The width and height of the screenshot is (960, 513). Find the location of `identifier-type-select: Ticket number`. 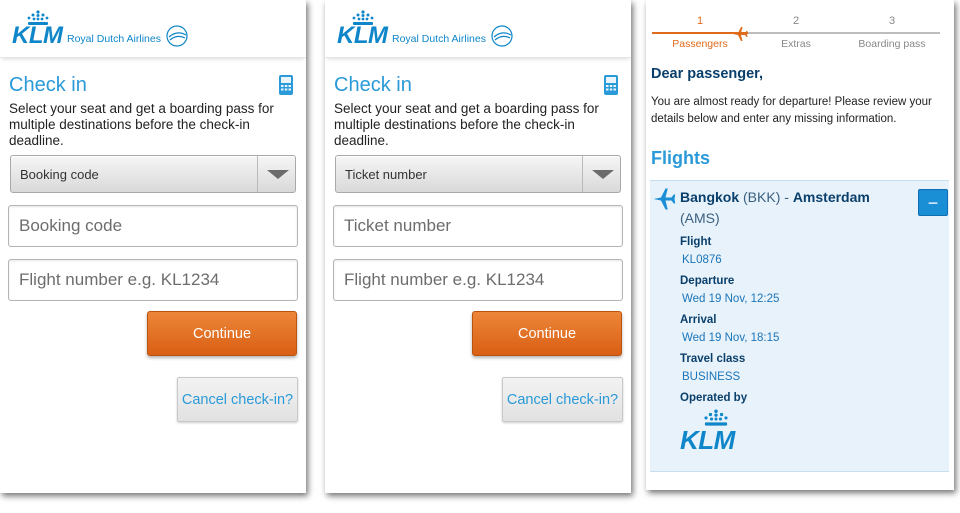

identifier-type-select: Ticket number is located at coordinates (478, 174).